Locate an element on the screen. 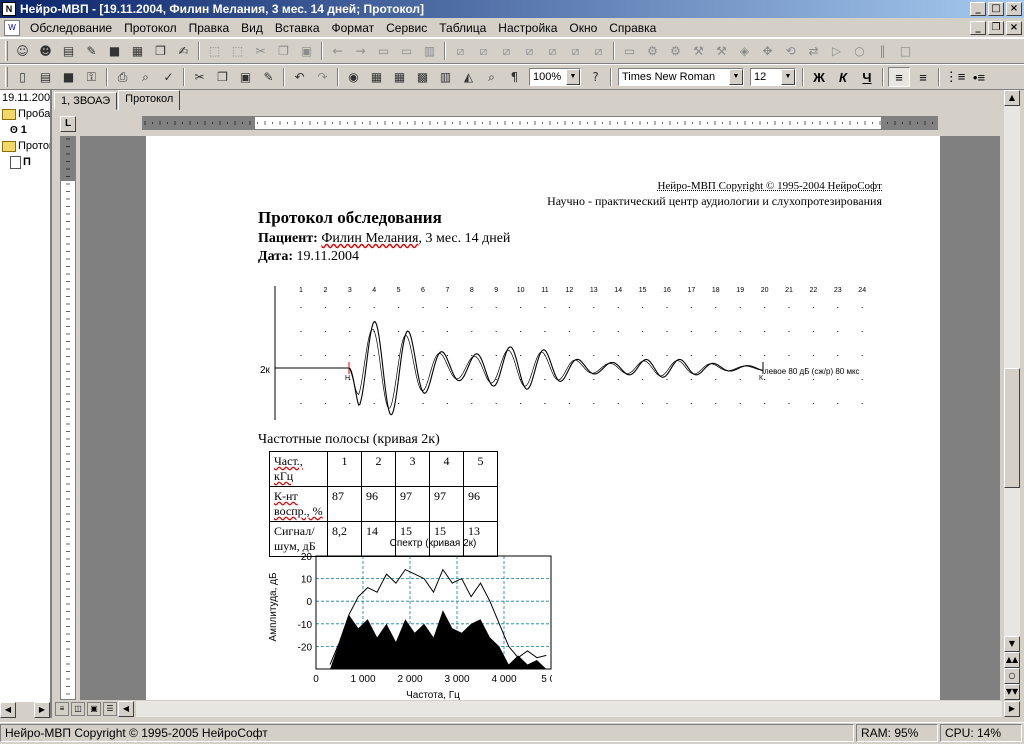  tool-icon: ⚒ is located at coordinates (698, 51).